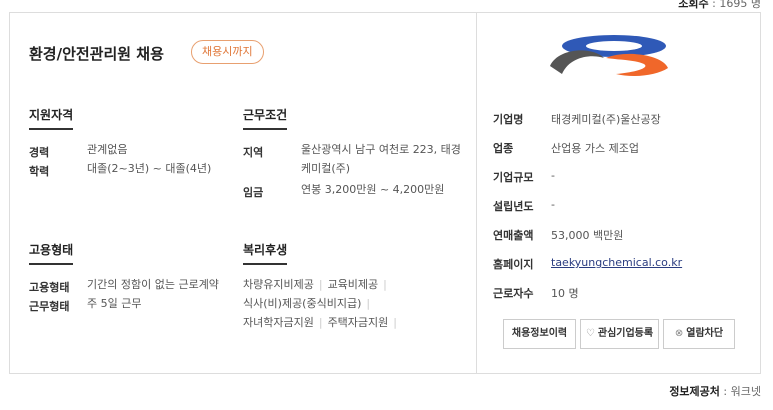  I want to click on company-name-value: 태경케미컬(주)울산공장, so click(606, 119).